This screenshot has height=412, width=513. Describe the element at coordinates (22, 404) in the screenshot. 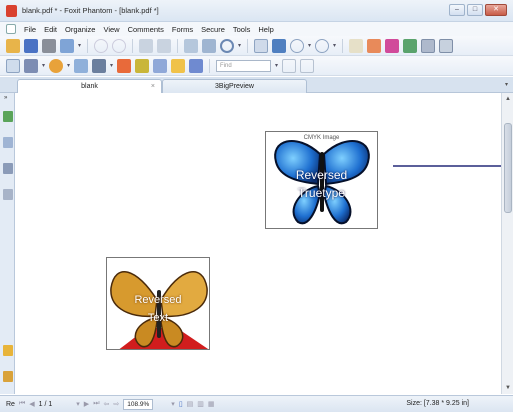

I see `first-page-icon: ⏮` at that location.